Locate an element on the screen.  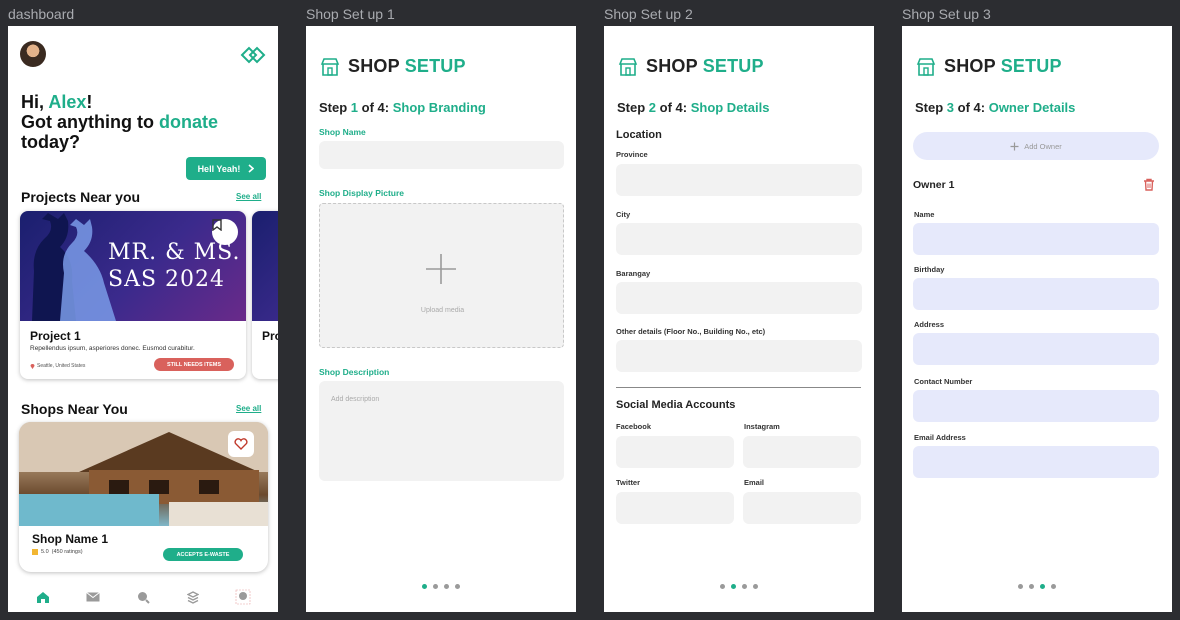
email-address-input is located at coordinates (1036, 462).